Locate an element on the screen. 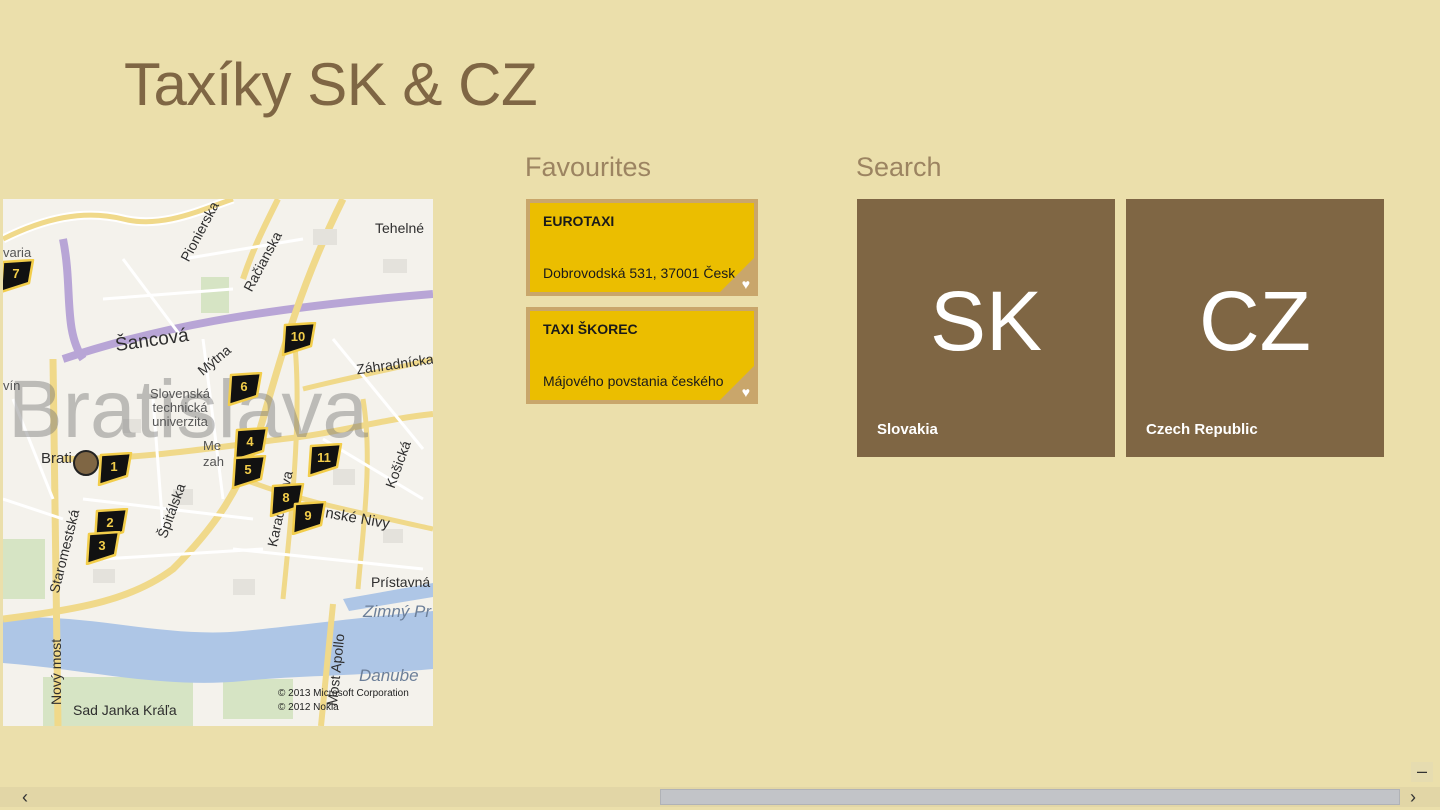 This screenshot has height=810, width=1440. map-label-me: Me is located at coordinates (212, 445).